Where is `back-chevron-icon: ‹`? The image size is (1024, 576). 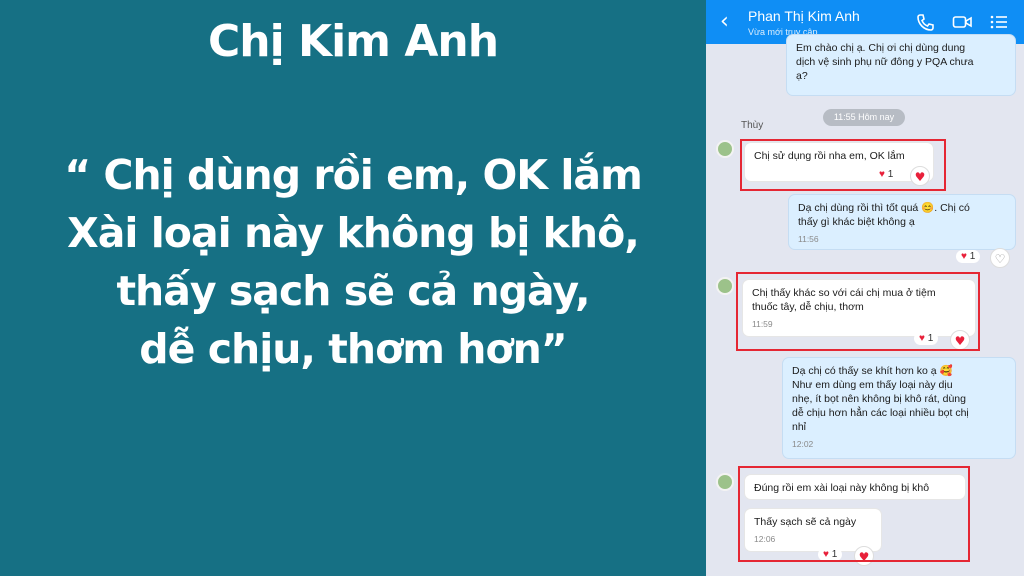 back-chevron-icon: ‹ is located at coordinates (724, 21).